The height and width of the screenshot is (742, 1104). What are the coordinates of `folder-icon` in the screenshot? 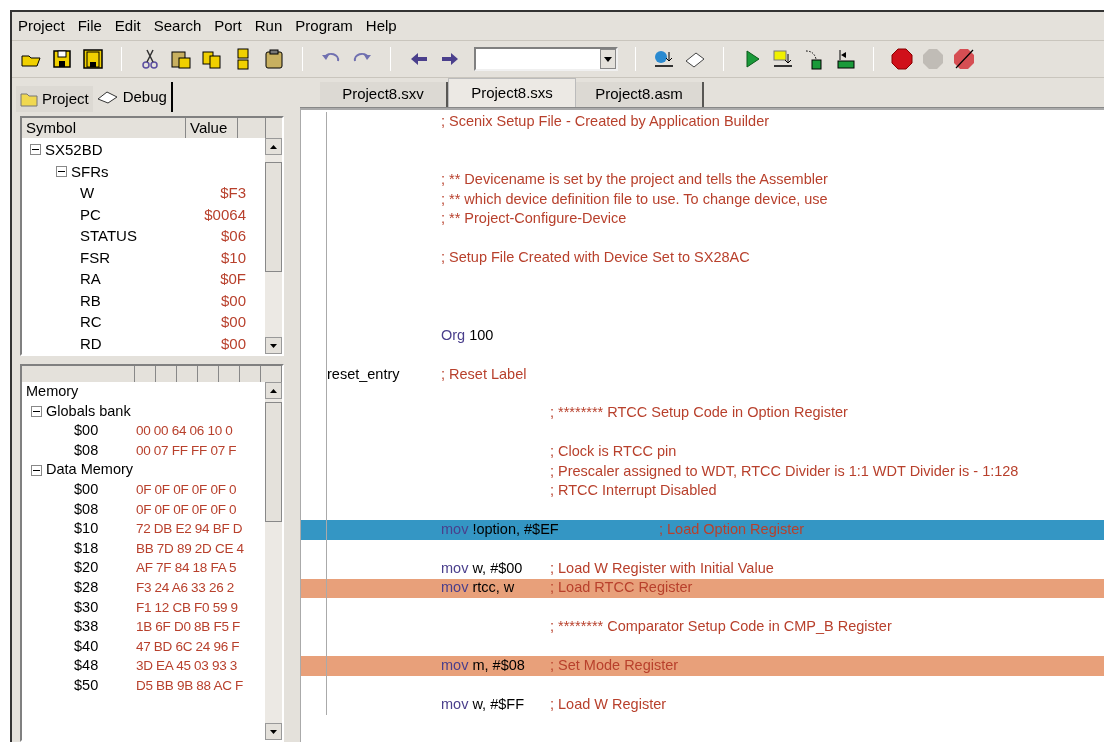 It's located at (29, 99).